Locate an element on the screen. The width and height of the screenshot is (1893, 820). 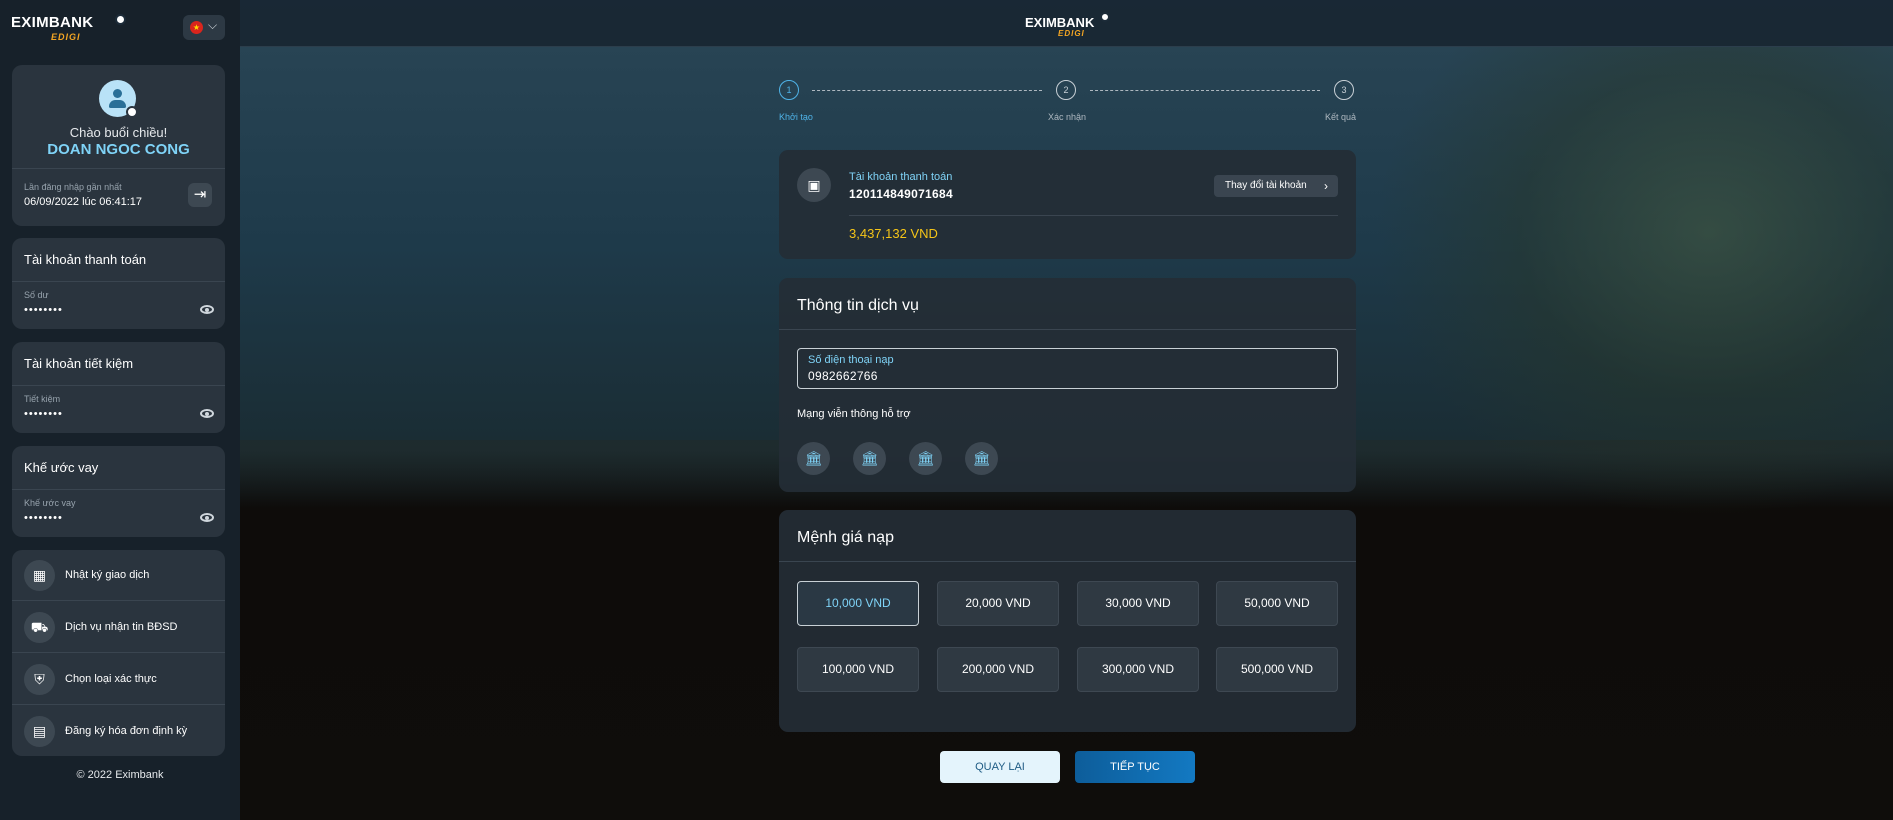
continue-button: TIẾP TỤC is located at coordinates (1135, 767).